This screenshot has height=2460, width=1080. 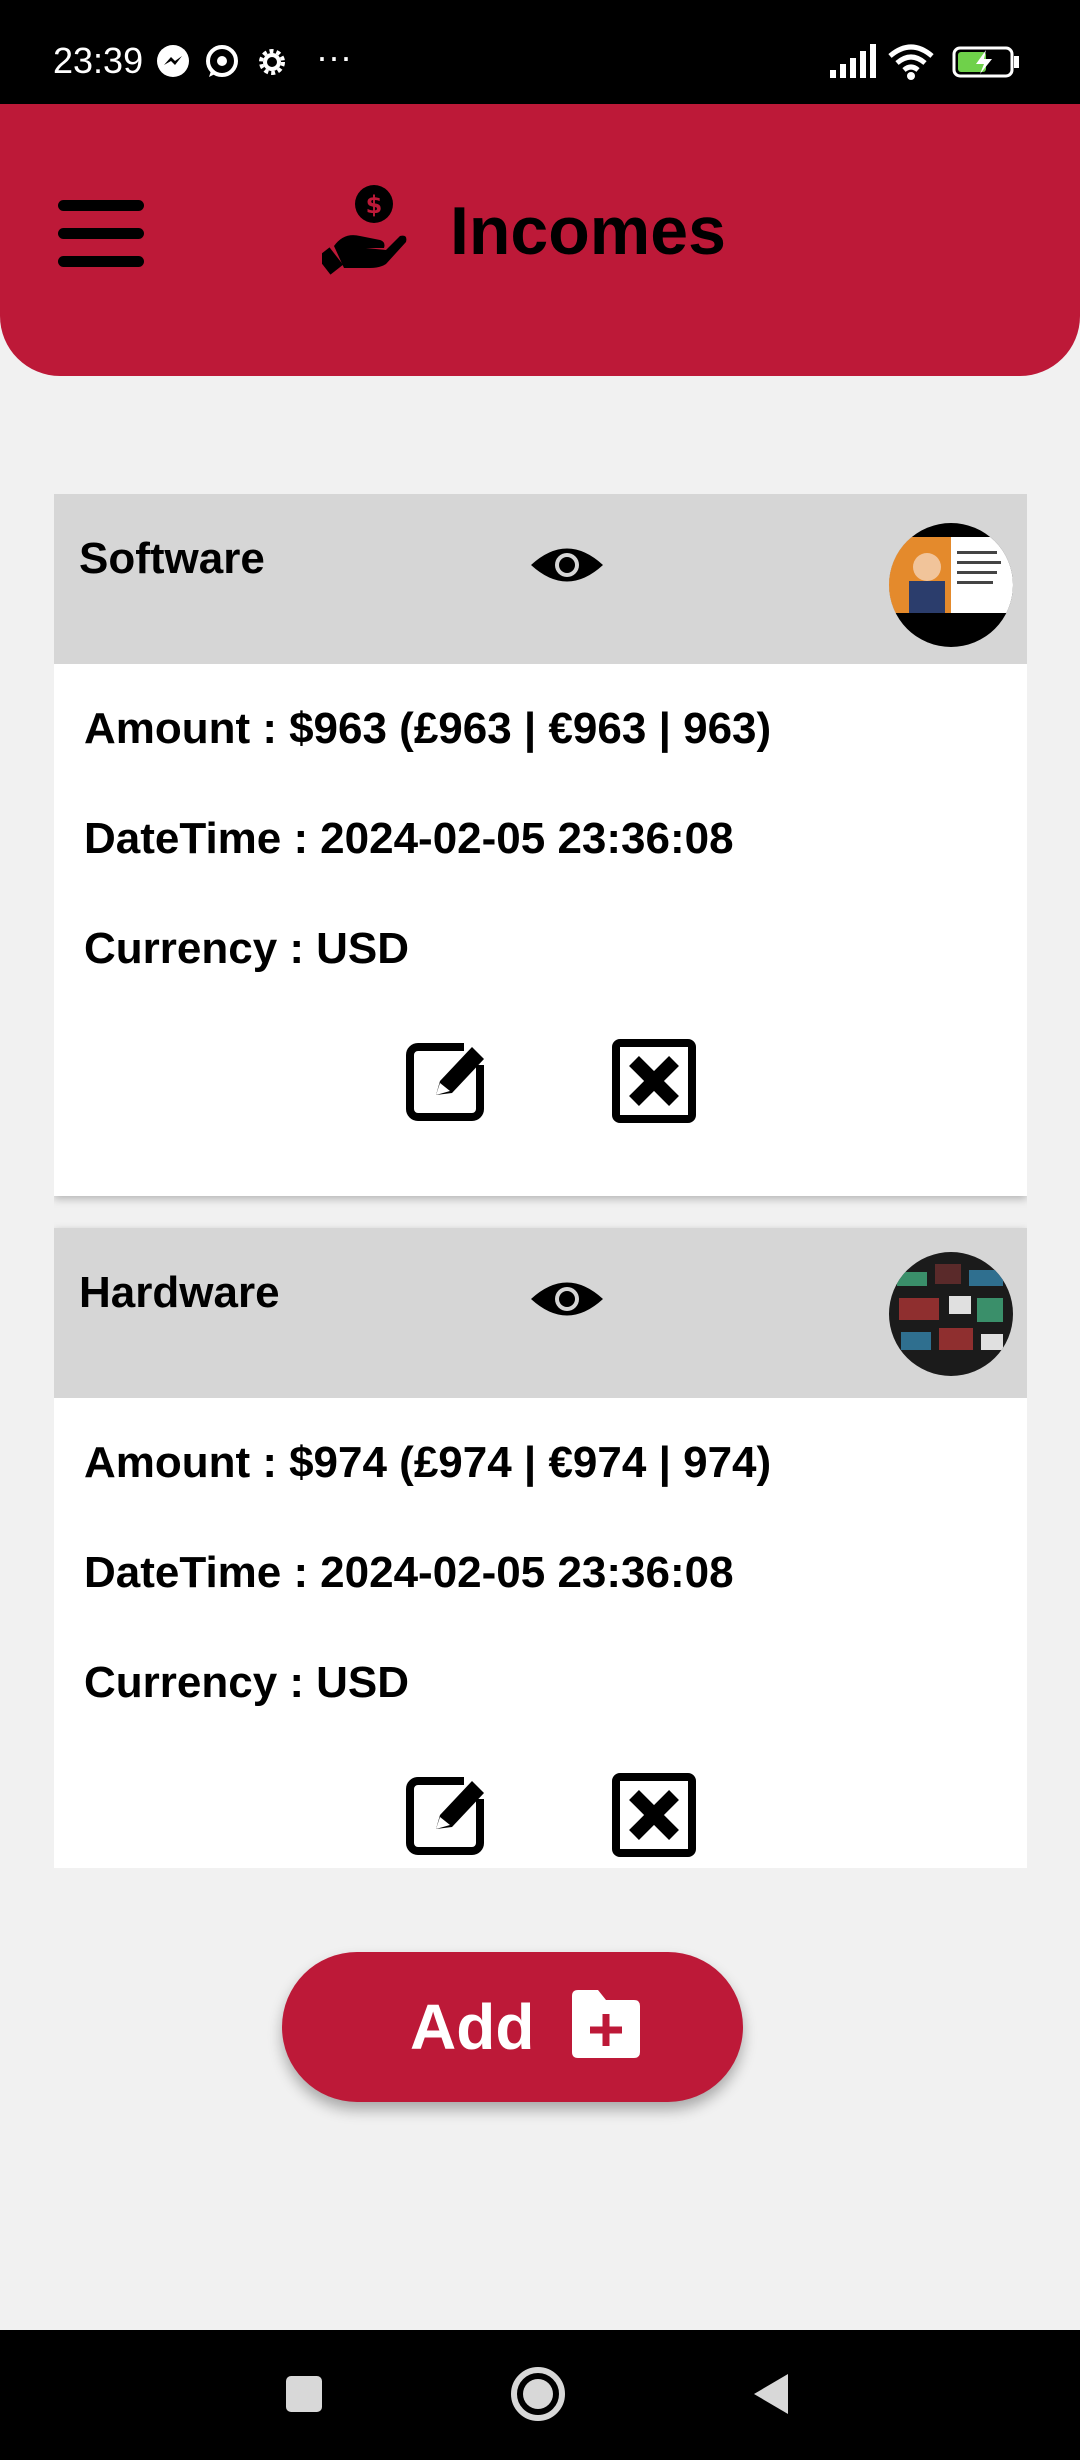 What do you see at coordinates (334, 56) in the screenshot?
I see `more-notifications-icon: ···` at bounding box center [334, 56].